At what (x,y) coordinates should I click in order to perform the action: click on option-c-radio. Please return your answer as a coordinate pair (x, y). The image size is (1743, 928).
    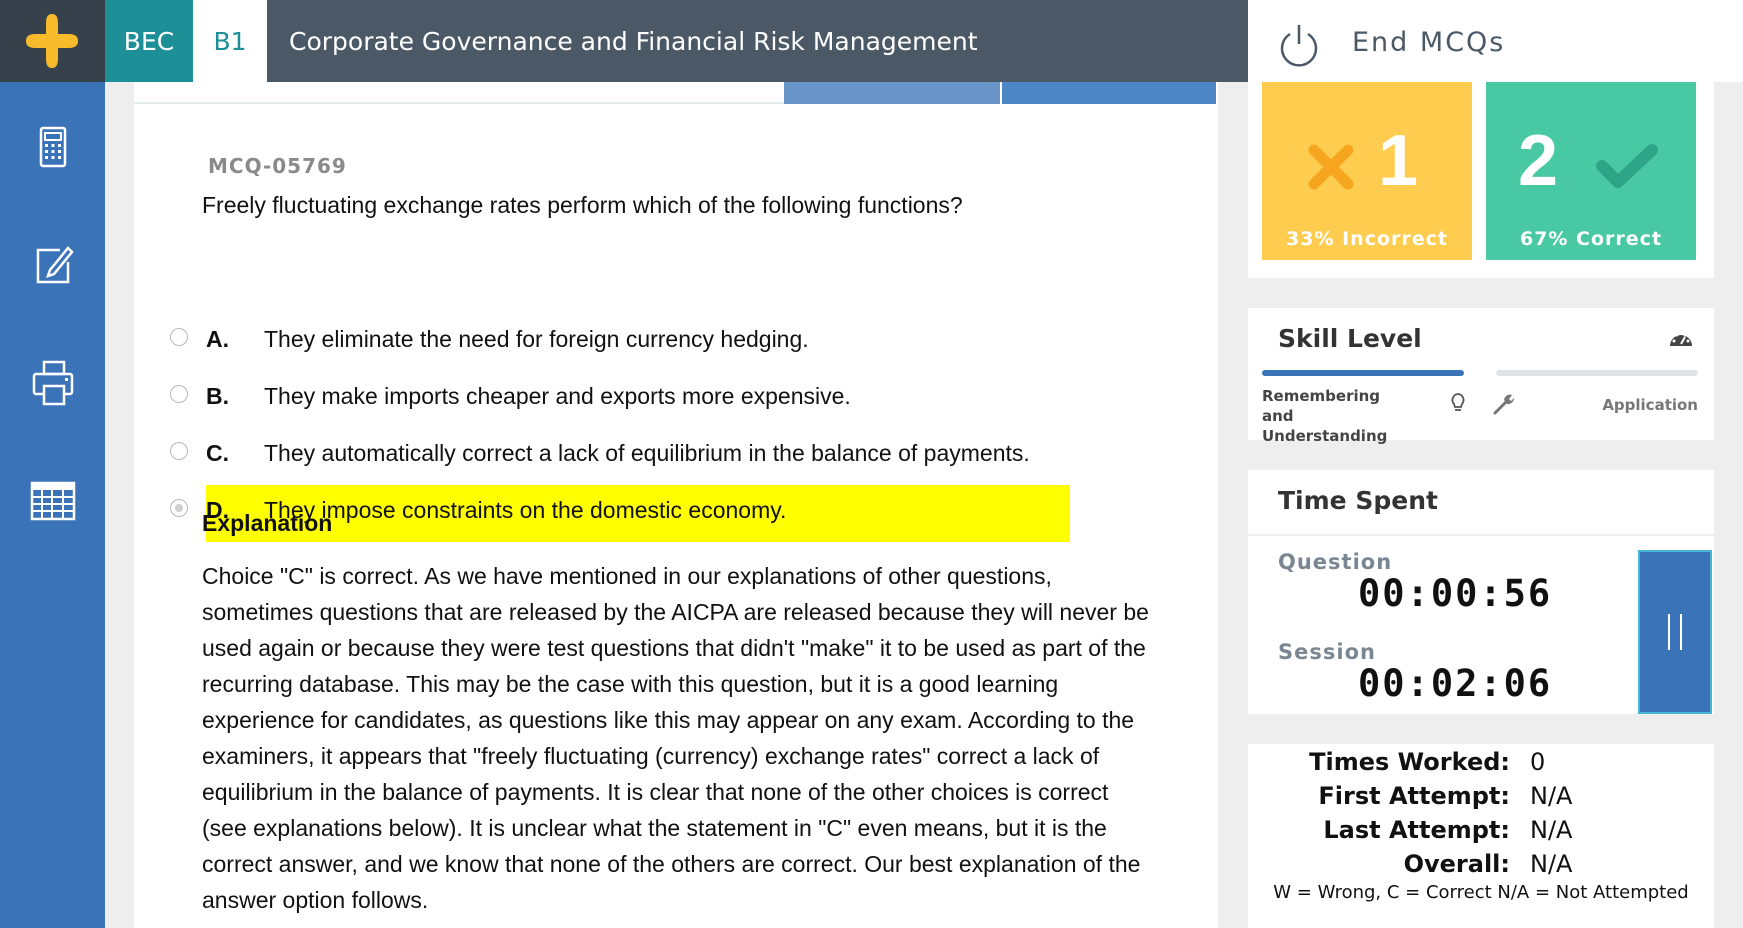
    Looking at the image, I should click on (179, 451).